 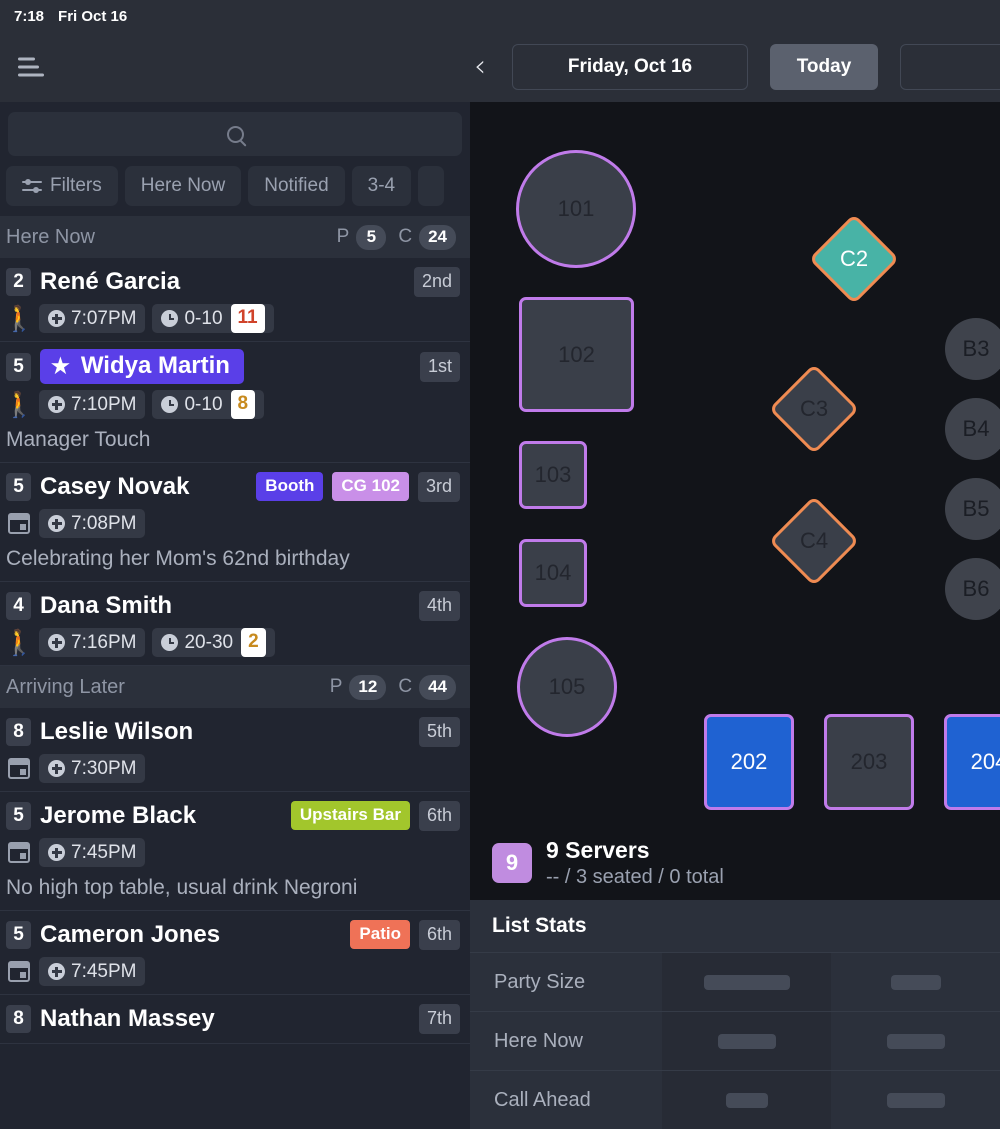 I want to click on reservation-note: Manager Touch, so click(x=78, y=439).